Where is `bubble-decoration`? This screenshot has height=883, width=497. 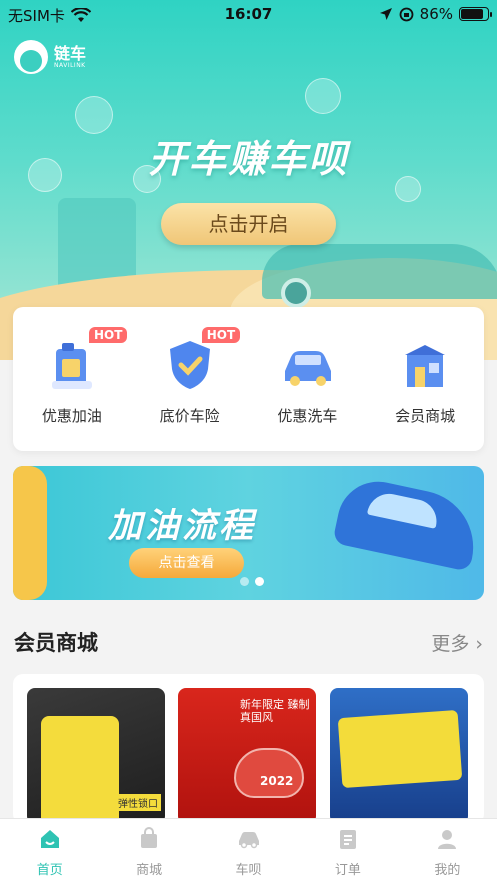
bubble-decoration is located at coordinates (323, 96).